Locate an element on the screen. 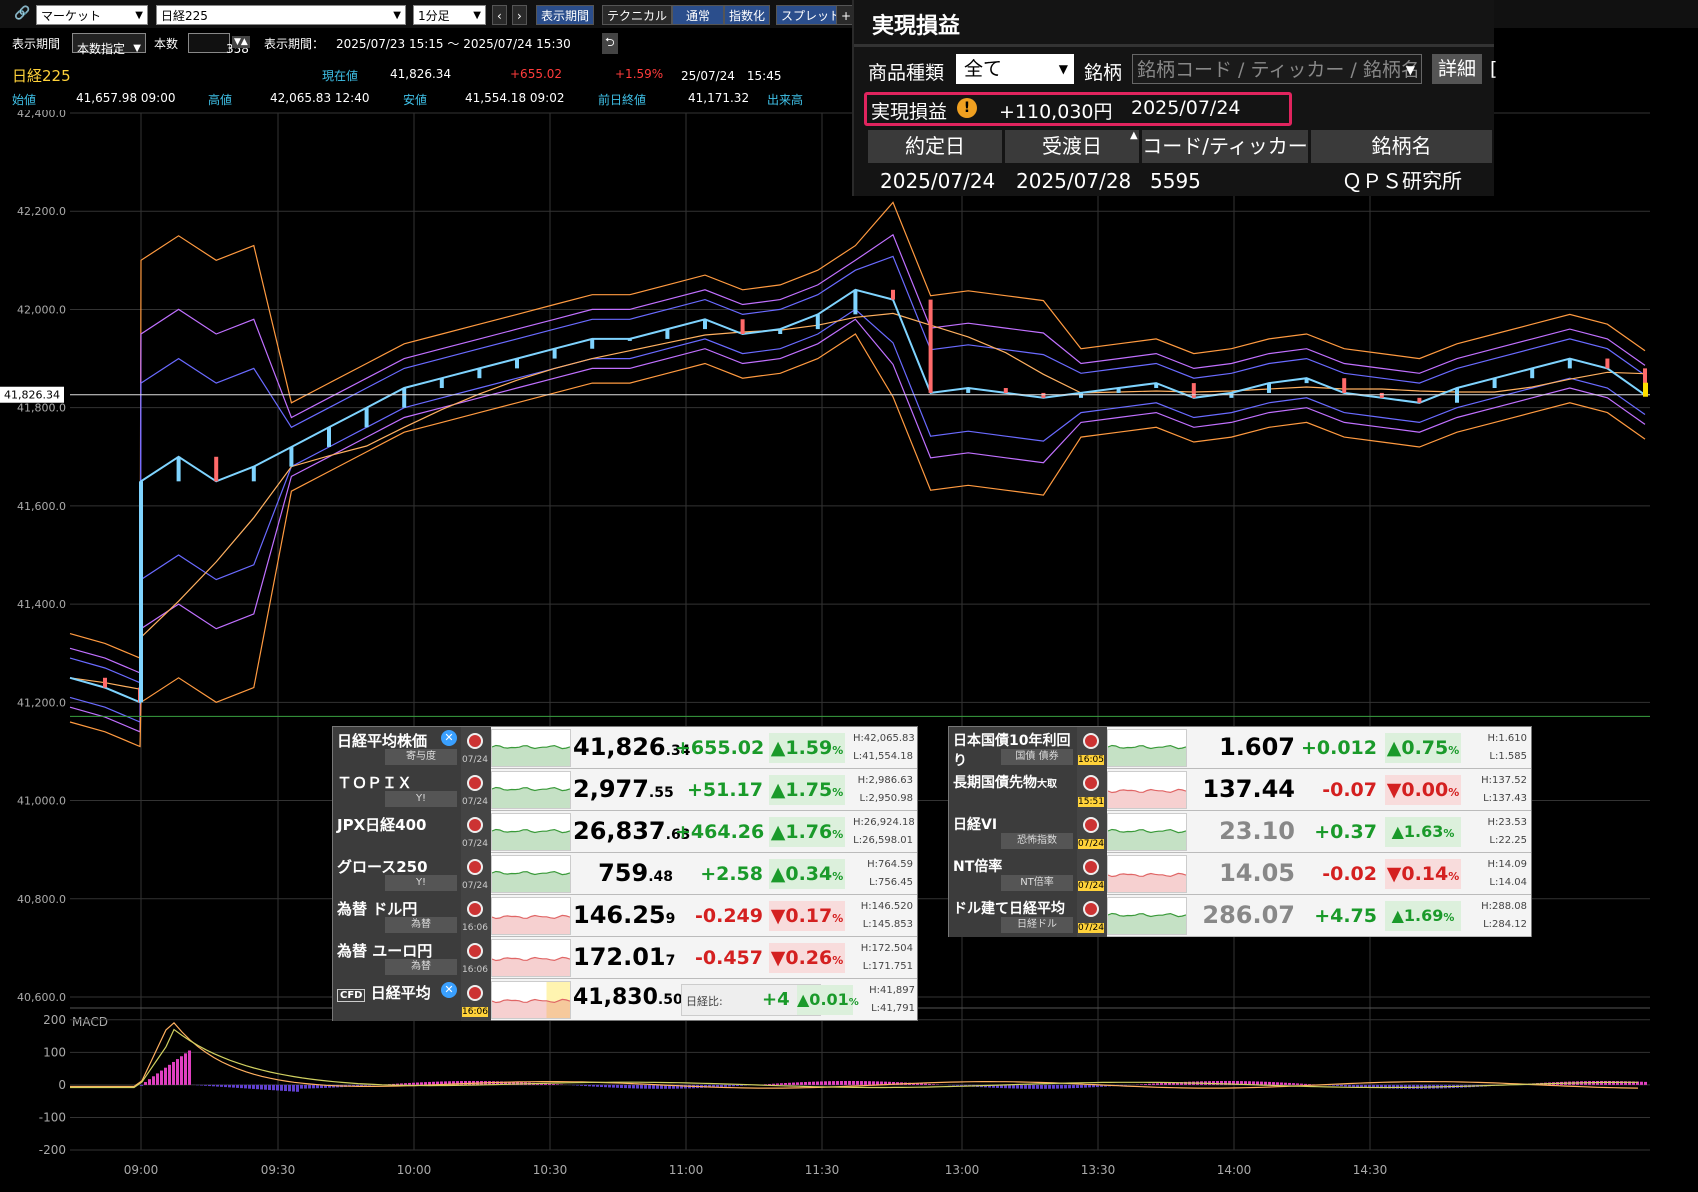 This screenshot has height=1192, width=1698. macd-label: MACD is located at coordinates (90, 1022).